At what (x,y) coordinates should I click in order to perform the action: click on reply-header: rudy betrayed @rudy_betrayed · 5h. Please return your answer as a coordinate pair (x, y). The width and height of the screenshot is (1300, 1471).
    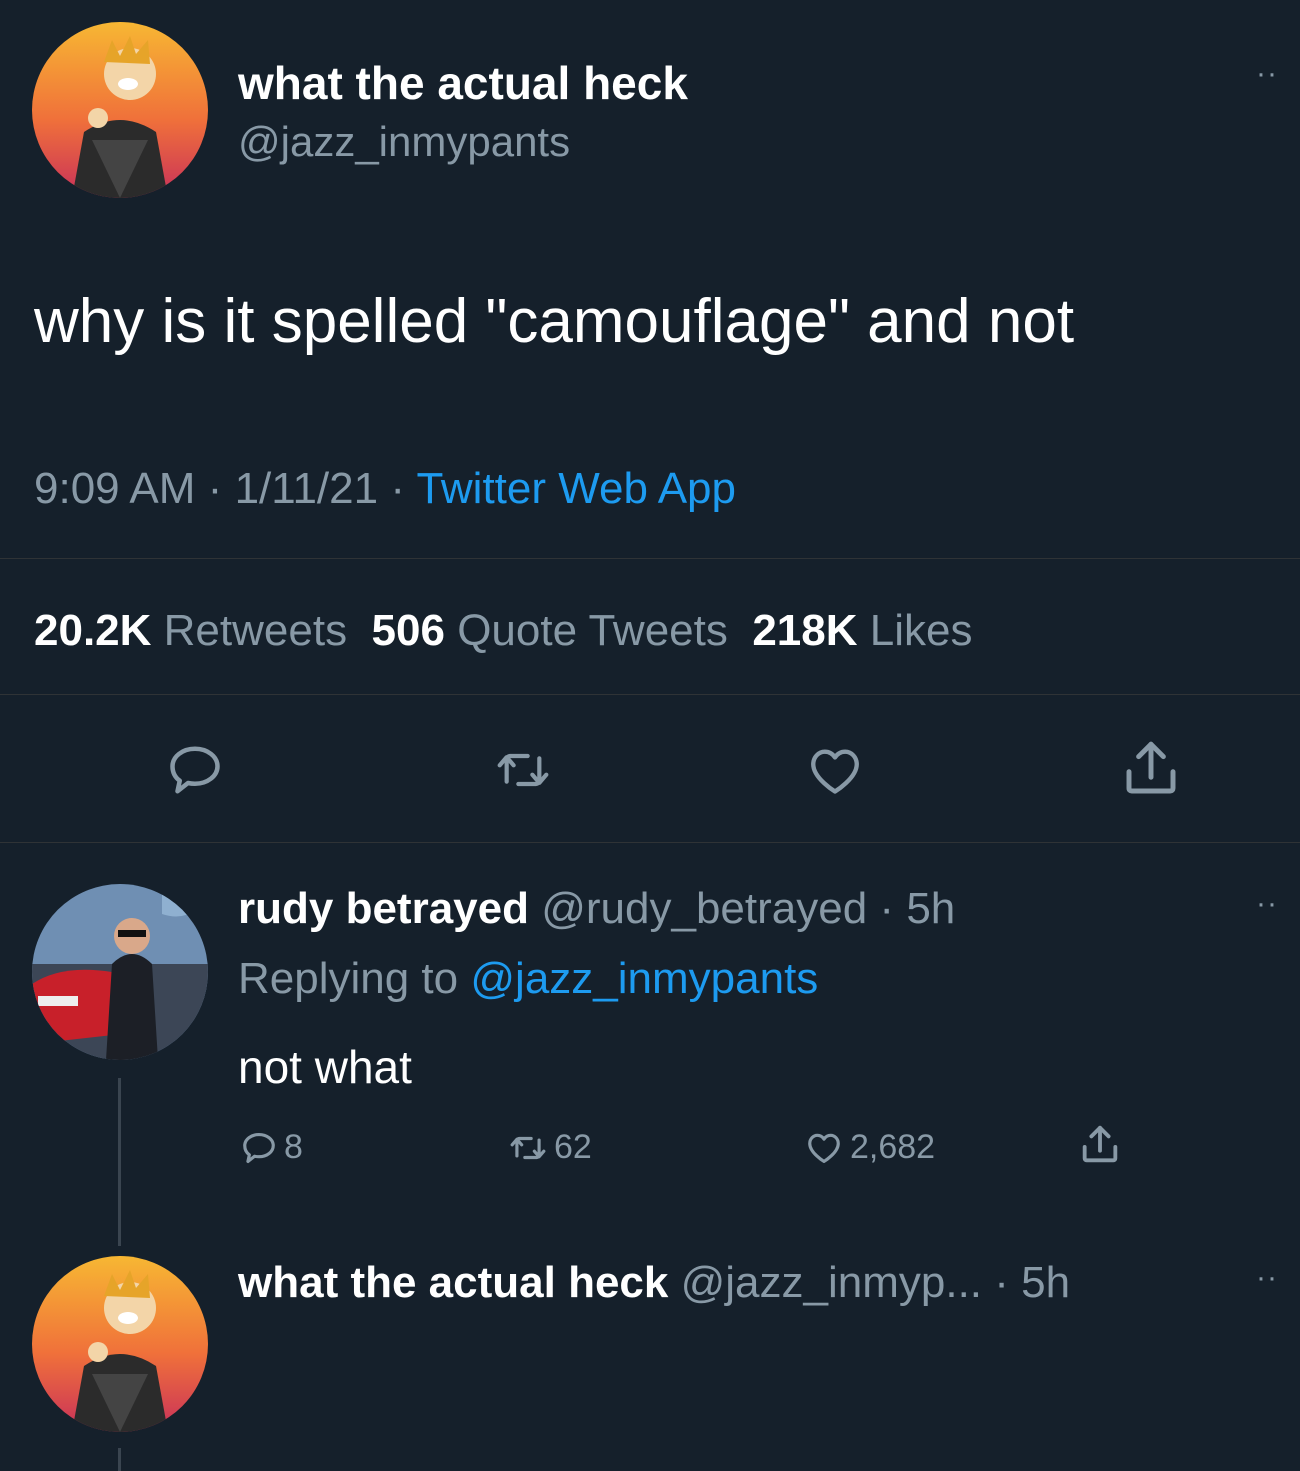
    Looking at the image, I should click on (596, 909).